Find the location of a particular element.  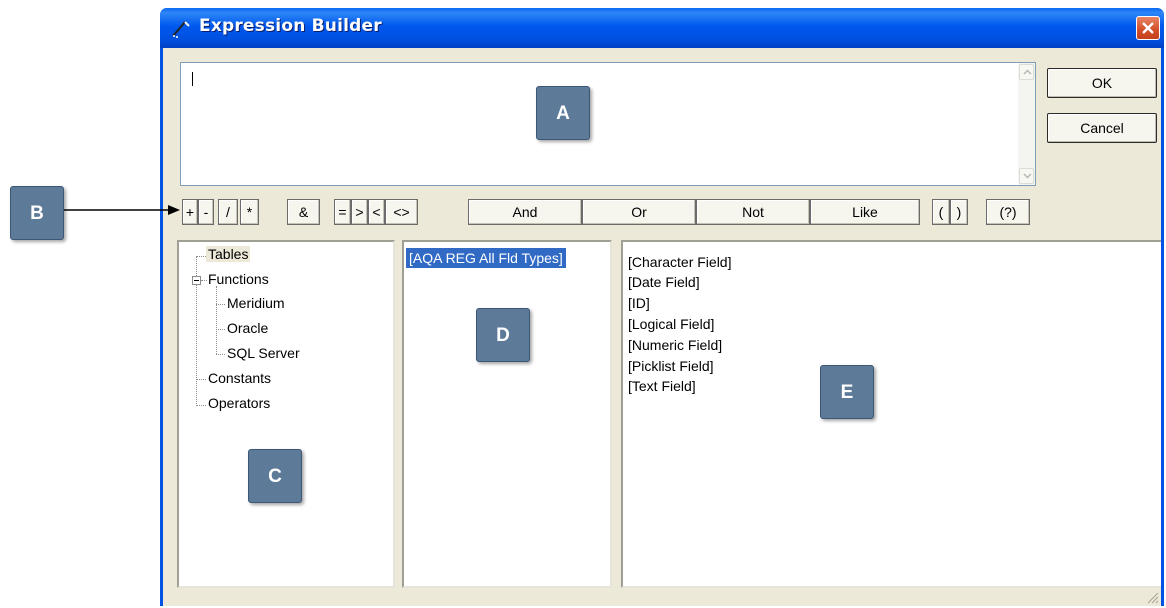

list-item: [Numeric Field] is located at coordinates (675, 345).